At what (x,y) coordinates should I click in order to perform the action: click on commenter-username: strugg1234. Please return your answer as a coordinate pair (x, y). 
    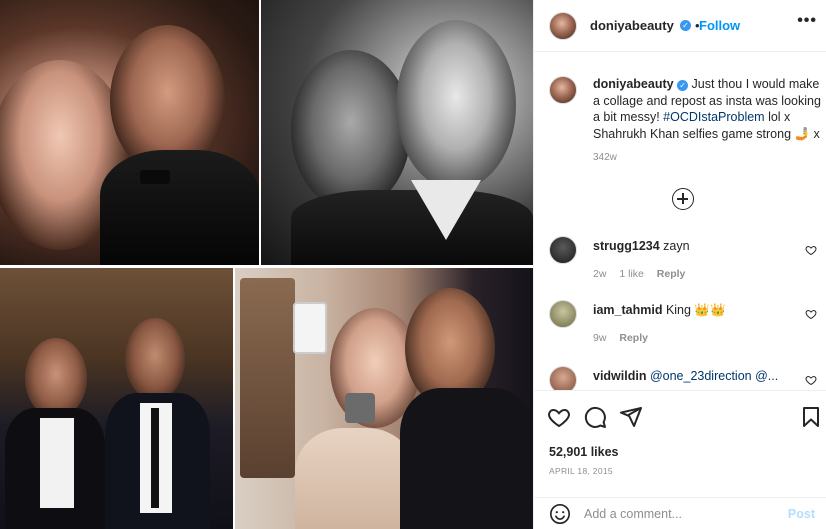
    Looking at the image, I should click on (626, 246).